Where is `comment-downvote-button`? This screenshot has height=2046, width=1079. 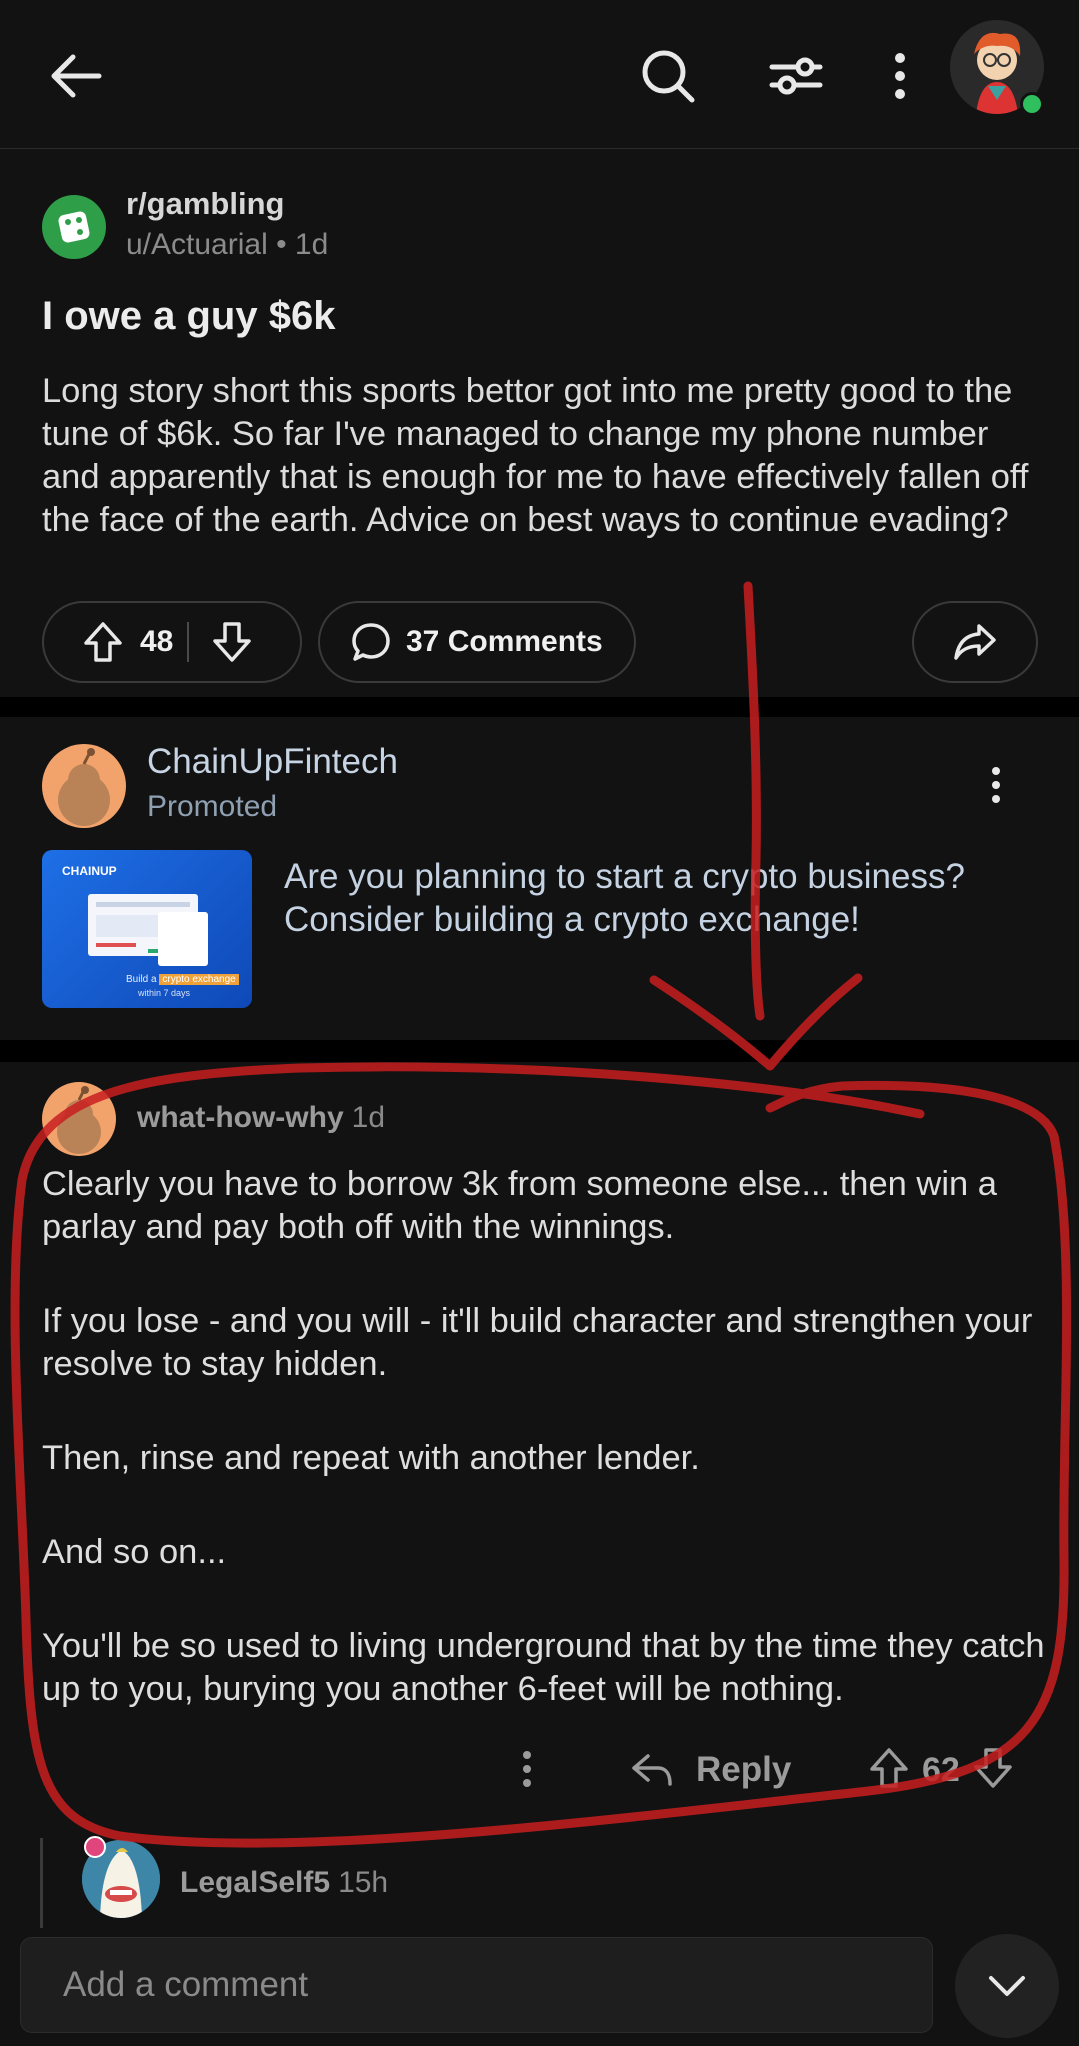 comment-downvote-button is located at coordinates (993, 1770).